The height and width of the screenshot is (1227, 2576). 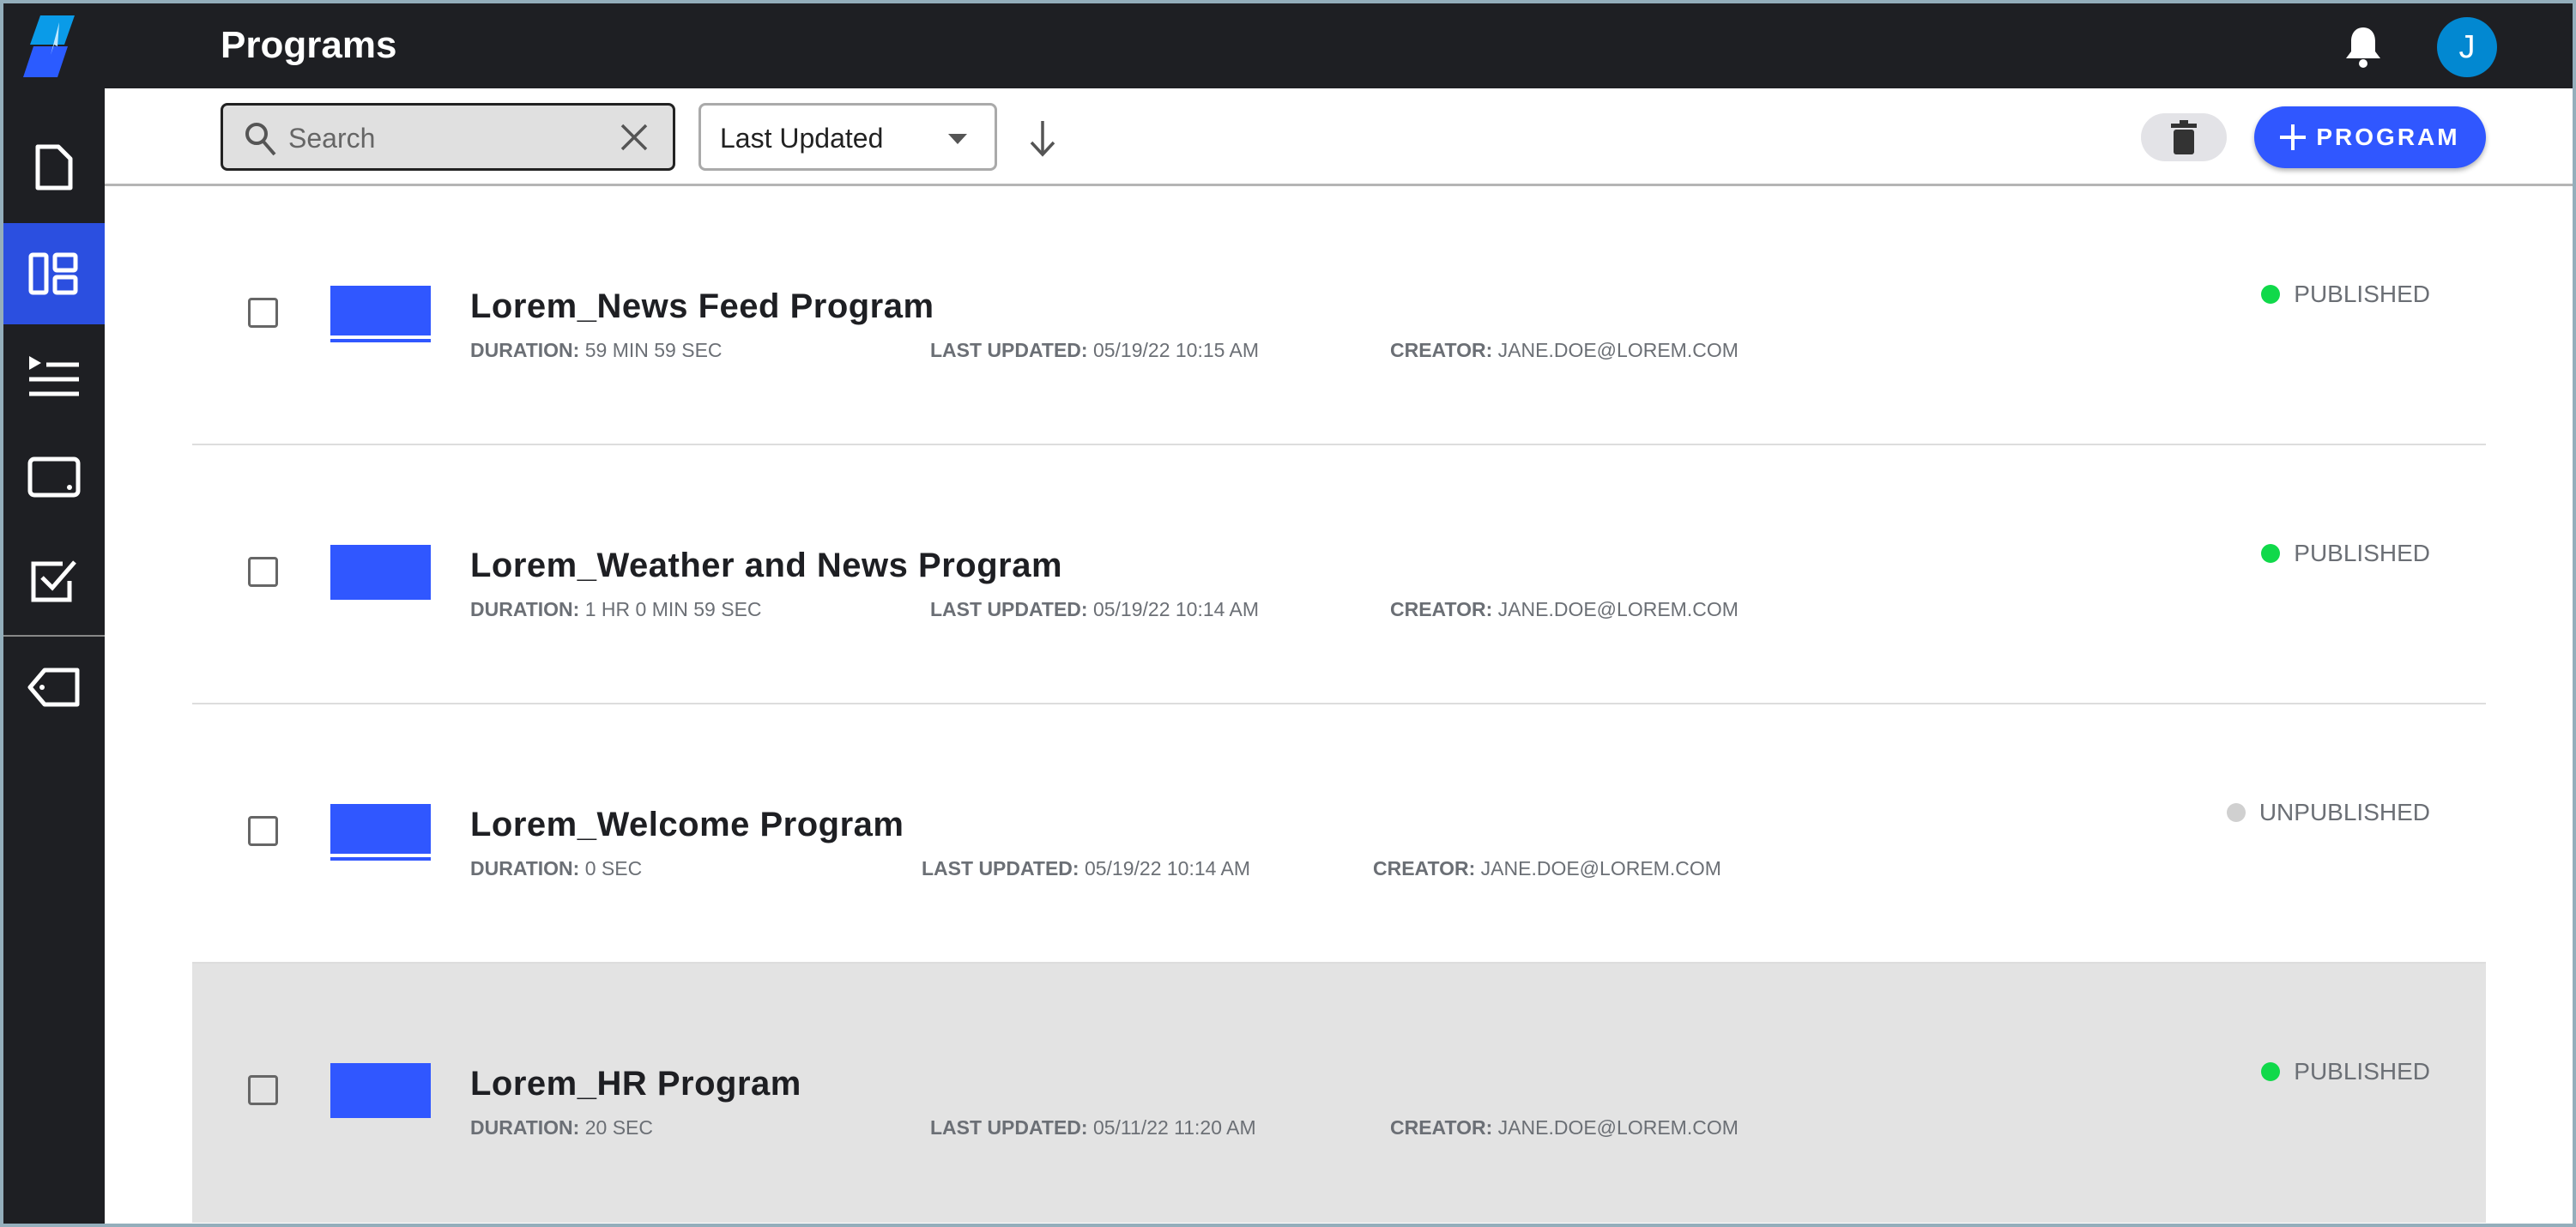 I want to click on program-title: Lorem_News Feed Program, so click(x=702, y=306).